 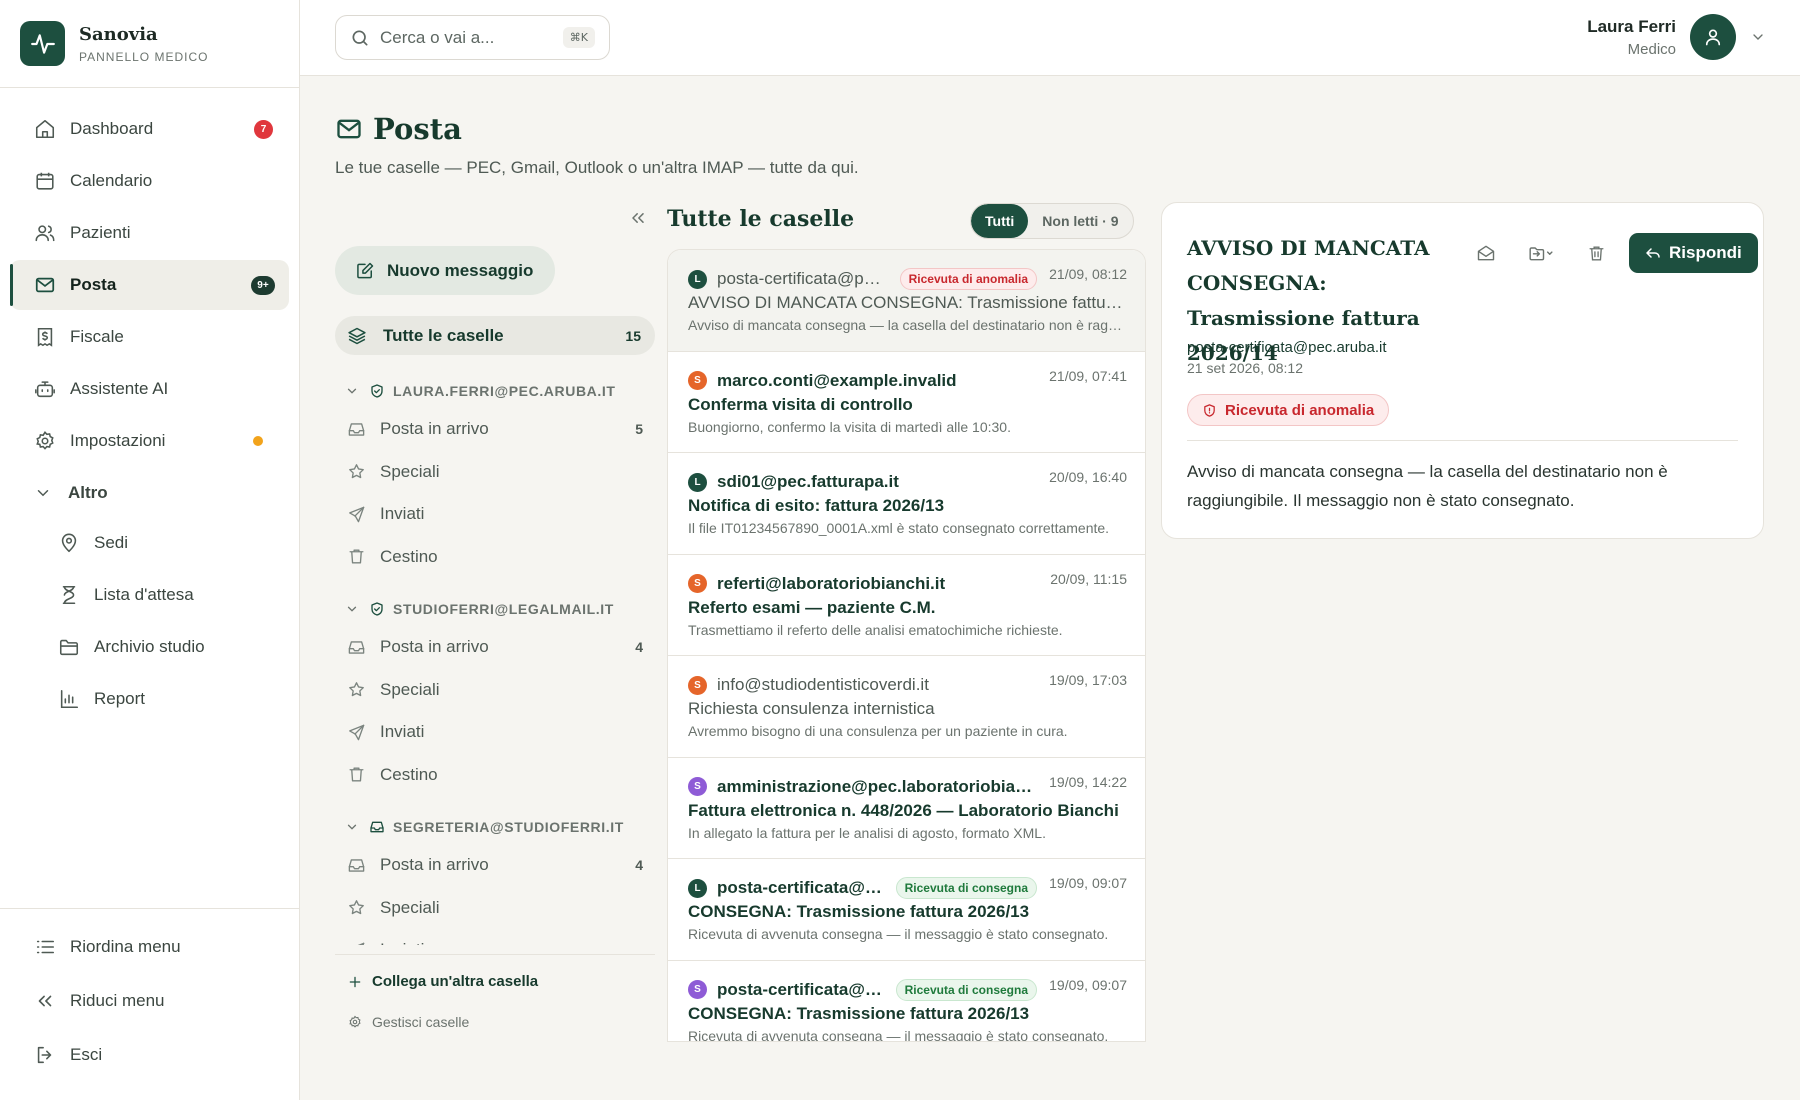 What do you see at coordinates (1080, 221) in the screenshot?
I see `filter-unread-button: Non letti · 9` at bounding box center [1080, 221].